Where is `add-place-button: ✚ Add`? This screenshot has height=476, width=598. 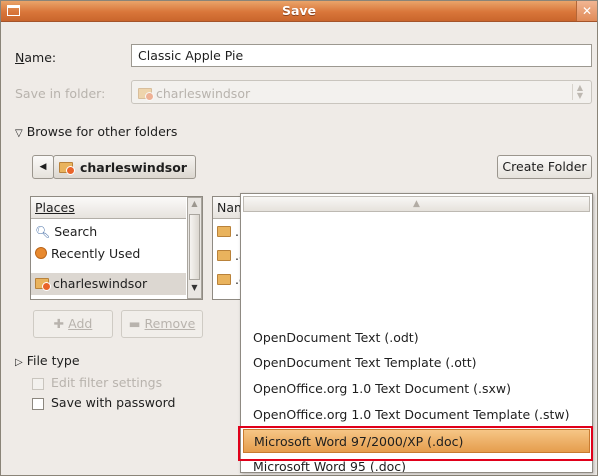 add-place-button: ✚ Add is located at coordinates (73, 324).